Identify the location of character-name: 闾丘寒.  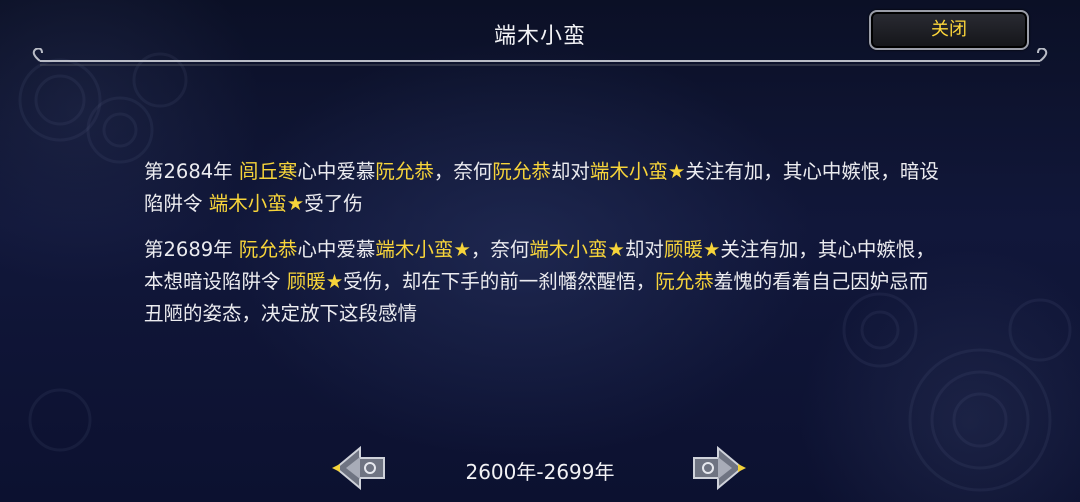
(268, 171).